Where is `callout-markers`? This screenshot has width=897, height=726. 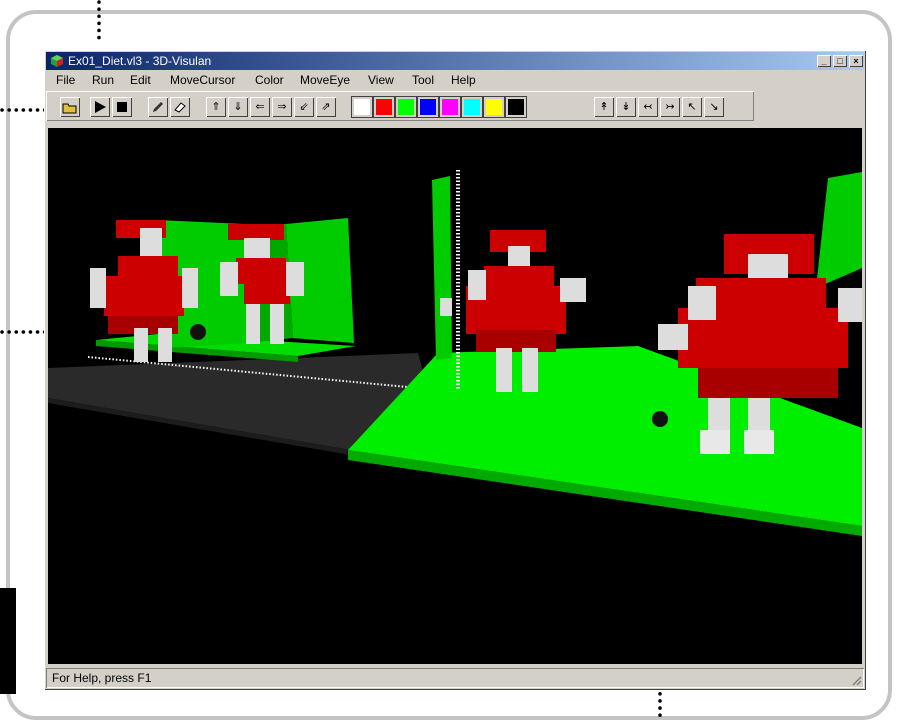
callout-markers is located at coordinates (429, 375).